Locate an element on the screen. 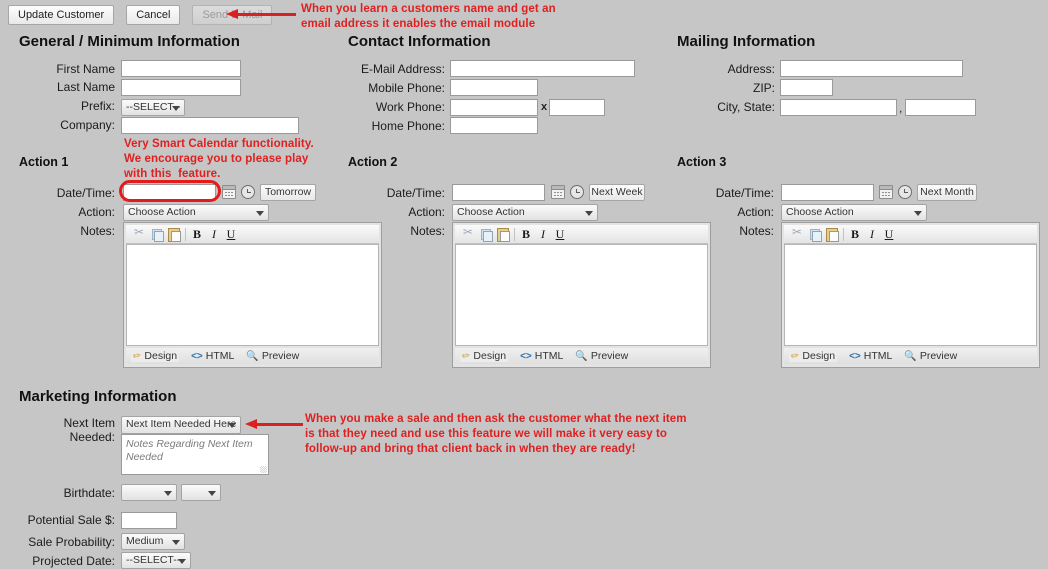  action-1-quick-date-button: Tomorrow is located at coordinates (288, 192).